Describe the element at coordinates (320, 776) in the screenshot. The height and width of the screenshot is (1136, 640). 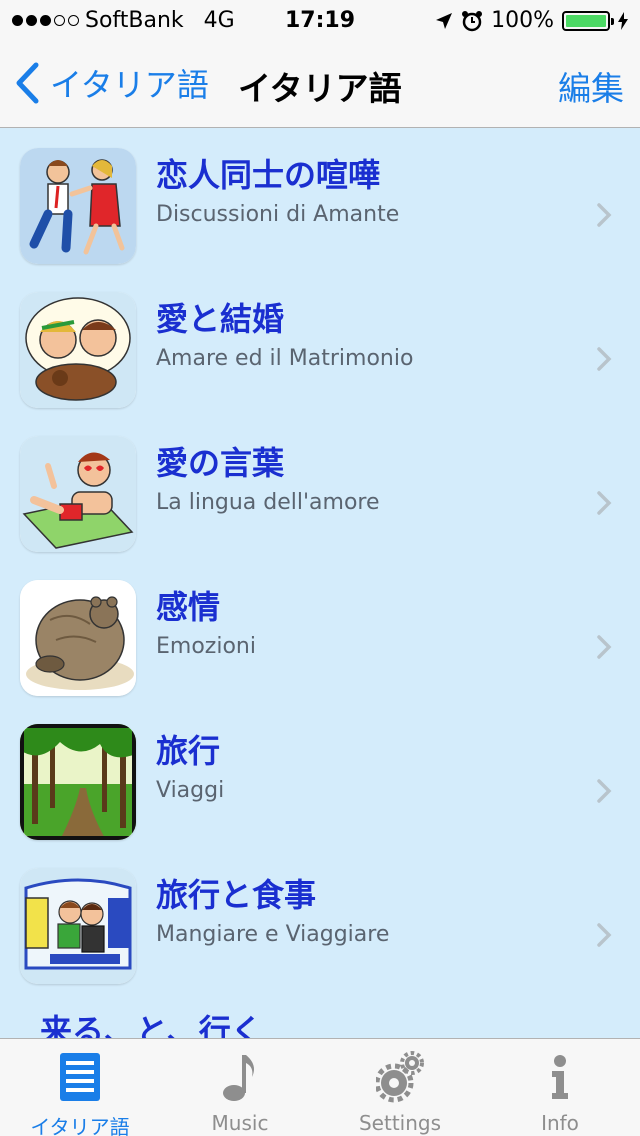
I see `list-item: 旅行 Viaggi` at that location.